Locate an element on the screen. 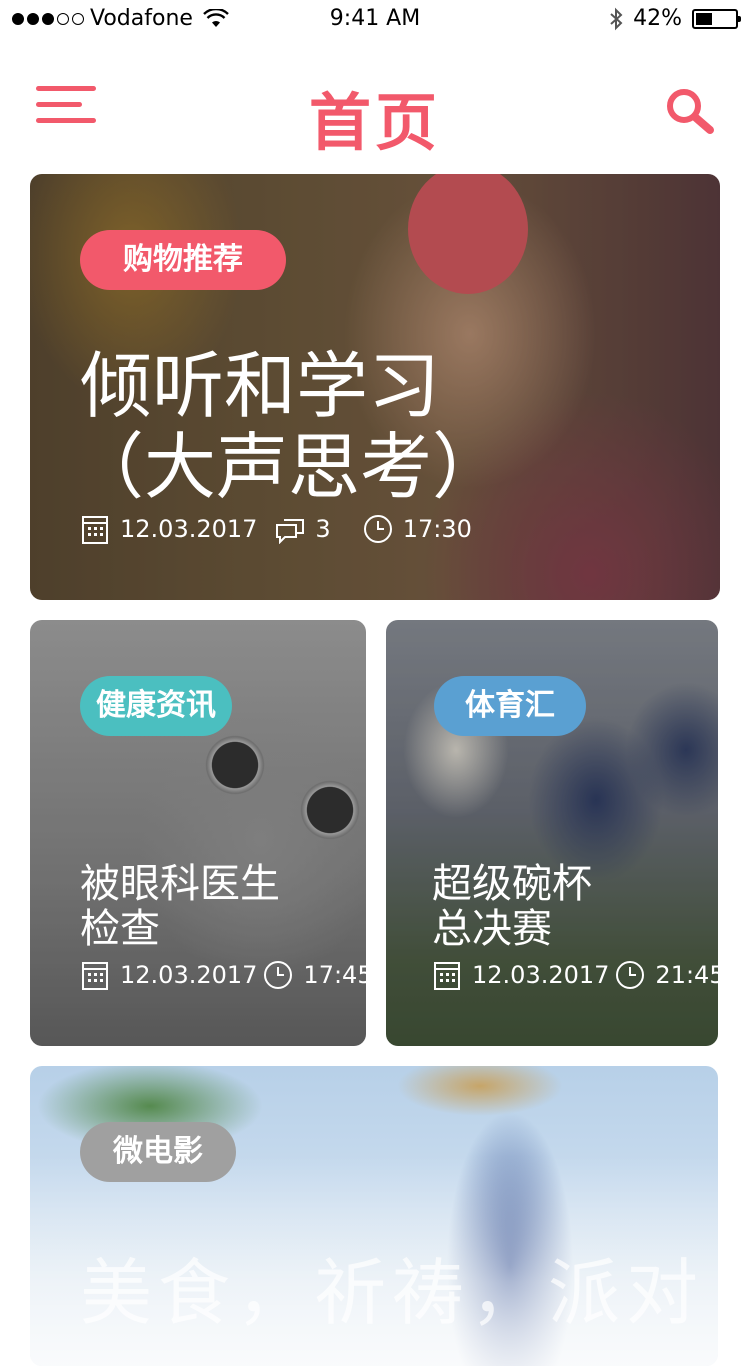  article-title: 被眼科医生 检查 is located at coordinates (180, 907).